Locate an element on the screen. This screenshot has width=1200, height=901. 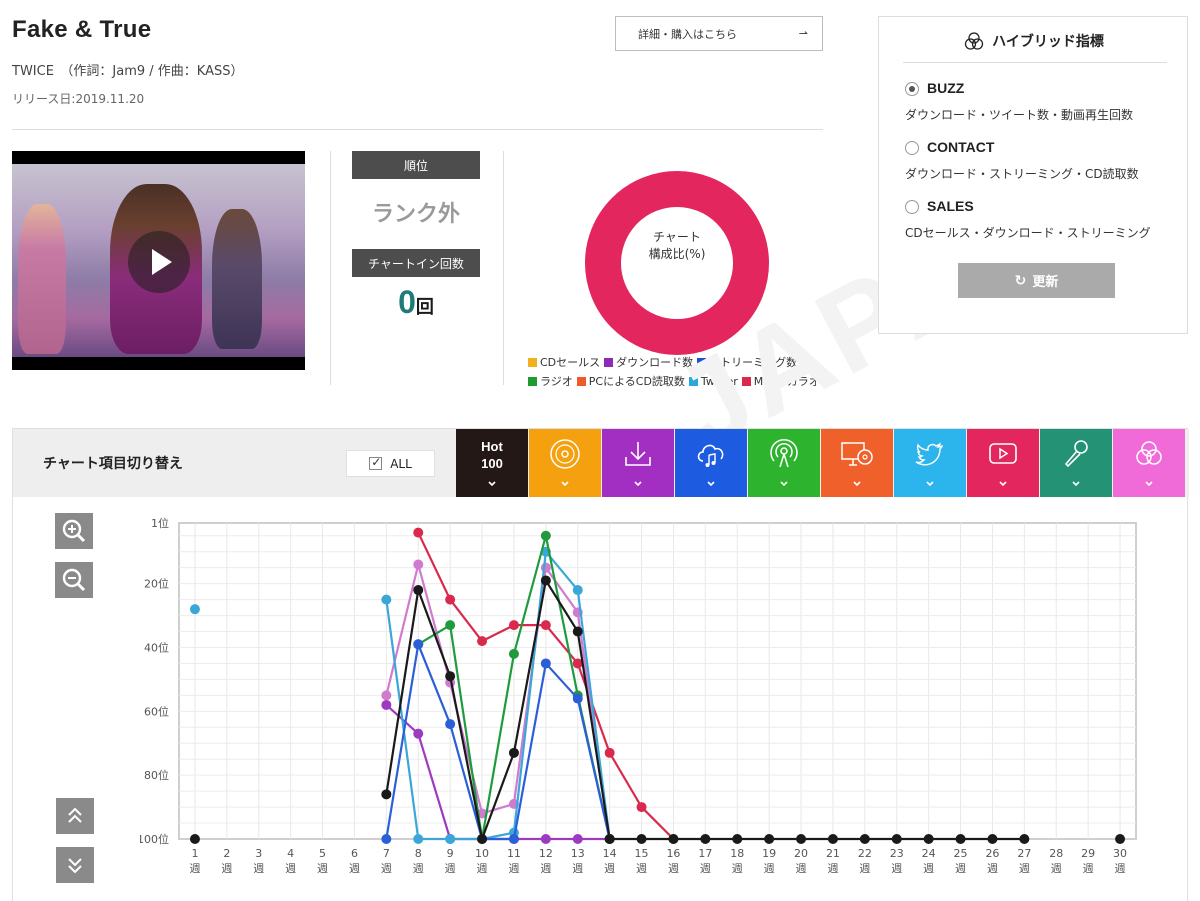
tab-pc-cd-read is located at coordinates (857, 463).